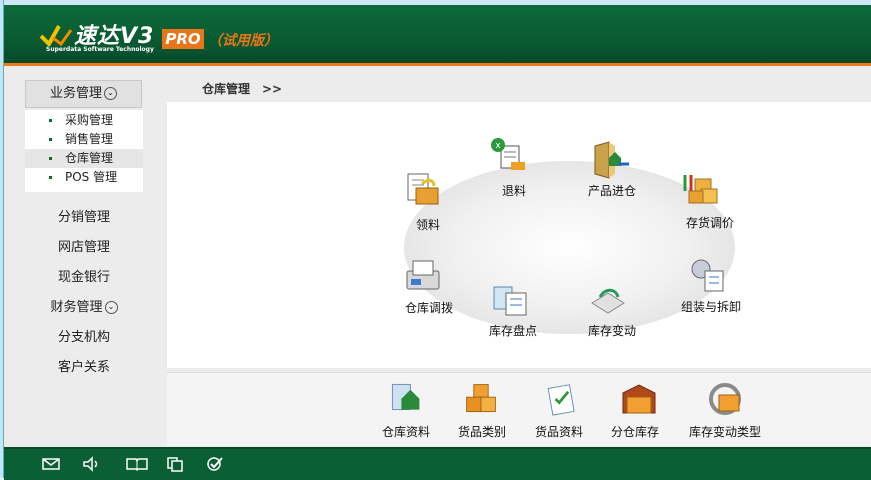  Describe the element at coordinates (639, 399) in the screenshot. I see `branch-stock-icon` at that location.